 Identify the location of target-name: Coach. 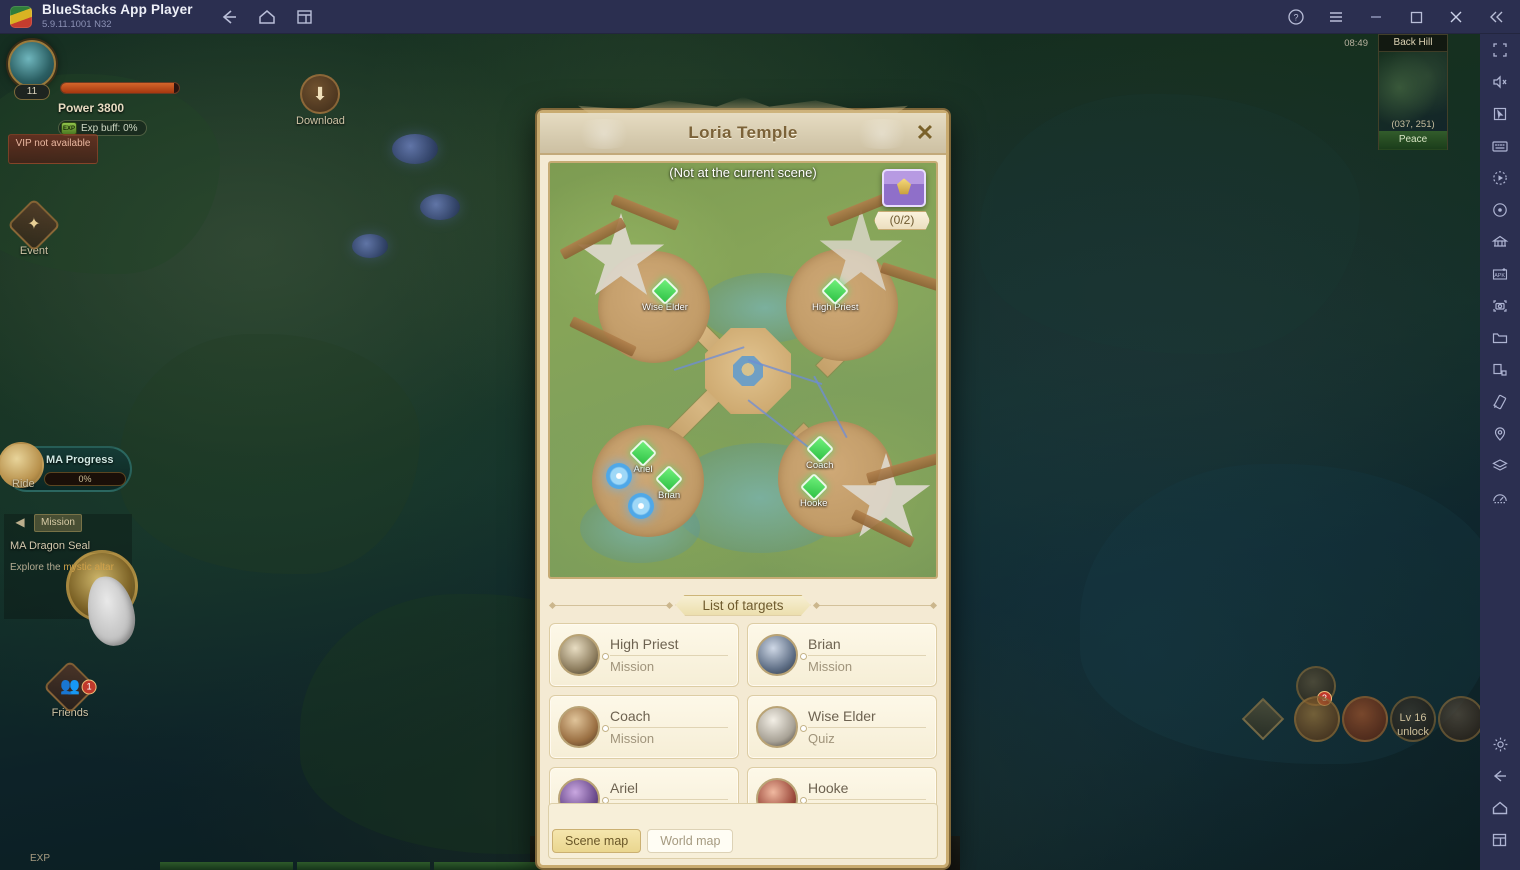
(630, 716).